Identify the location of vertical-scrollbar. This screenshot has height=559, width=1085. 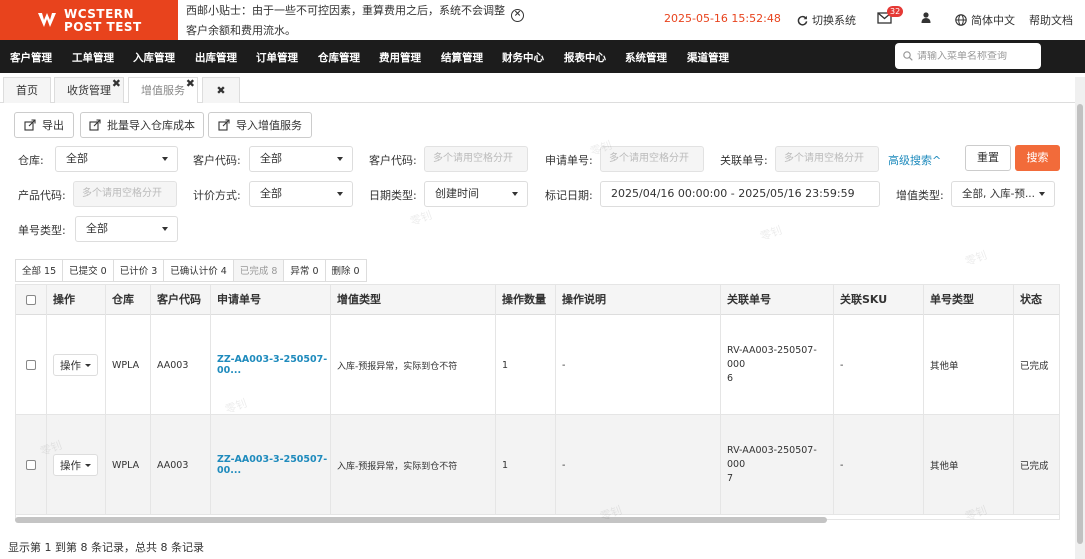
(1080, 324).